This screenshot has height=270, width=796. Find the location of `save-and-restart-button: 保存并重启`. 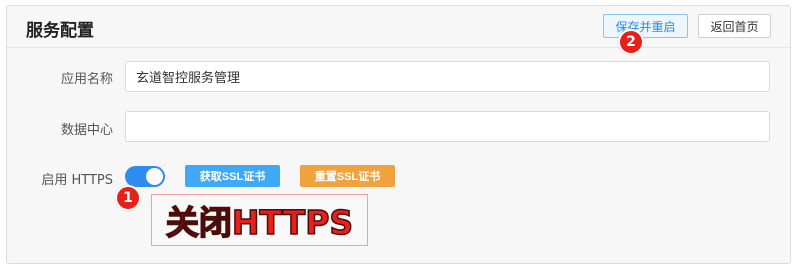

save-and-restart-button: 保存并重启 is located at coordinates (645, 26).